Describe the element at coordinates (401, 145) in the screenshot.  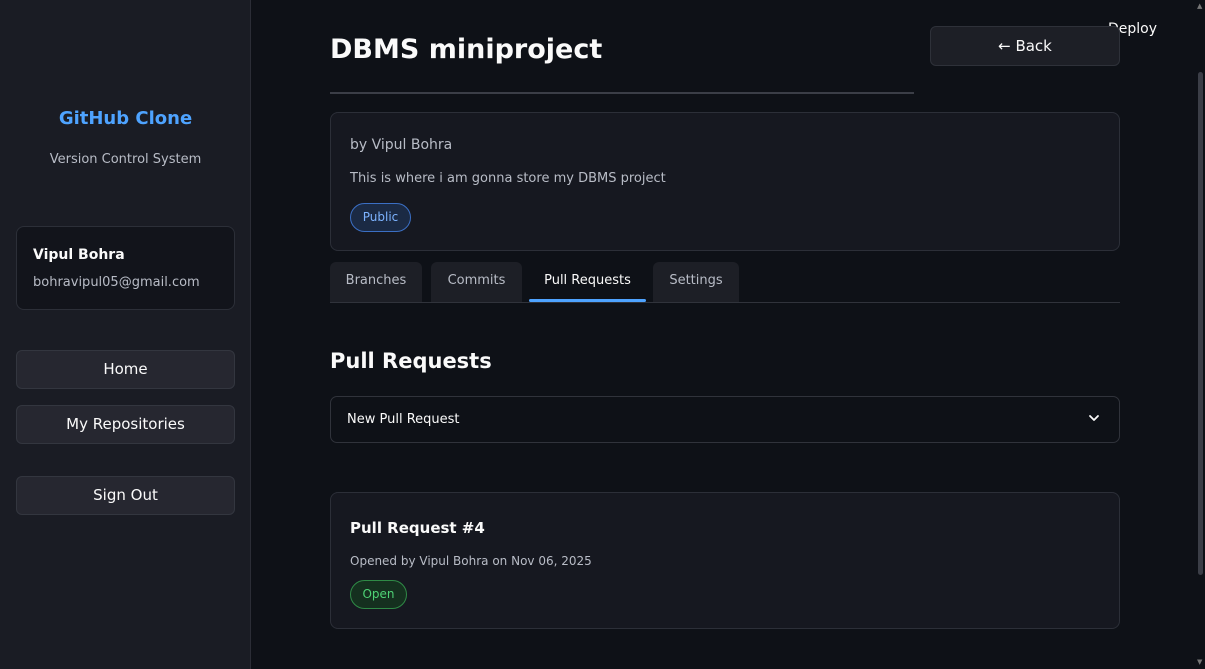
I see `repo-owner: by Vipul Bohra` at that location.